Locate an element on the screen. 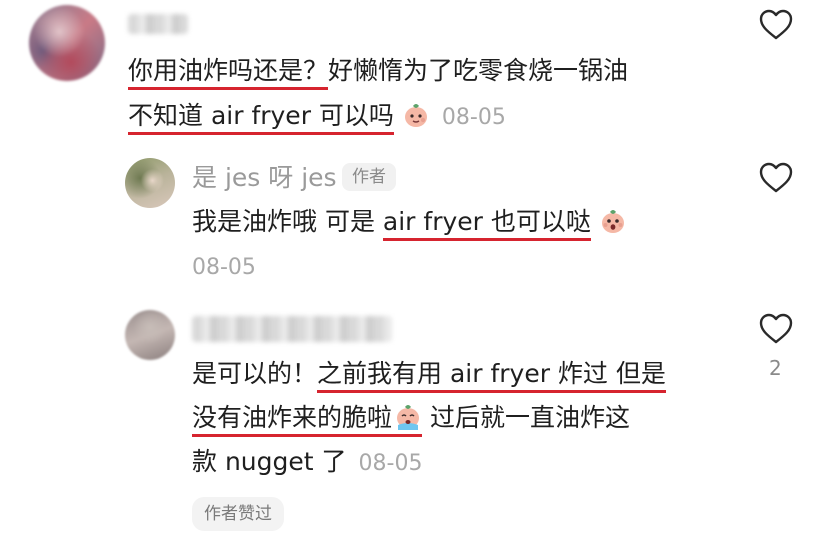 The height and width of the screenshot is (533, 828). comment-text: 是可以的！ is located at coordinates (255, 373).